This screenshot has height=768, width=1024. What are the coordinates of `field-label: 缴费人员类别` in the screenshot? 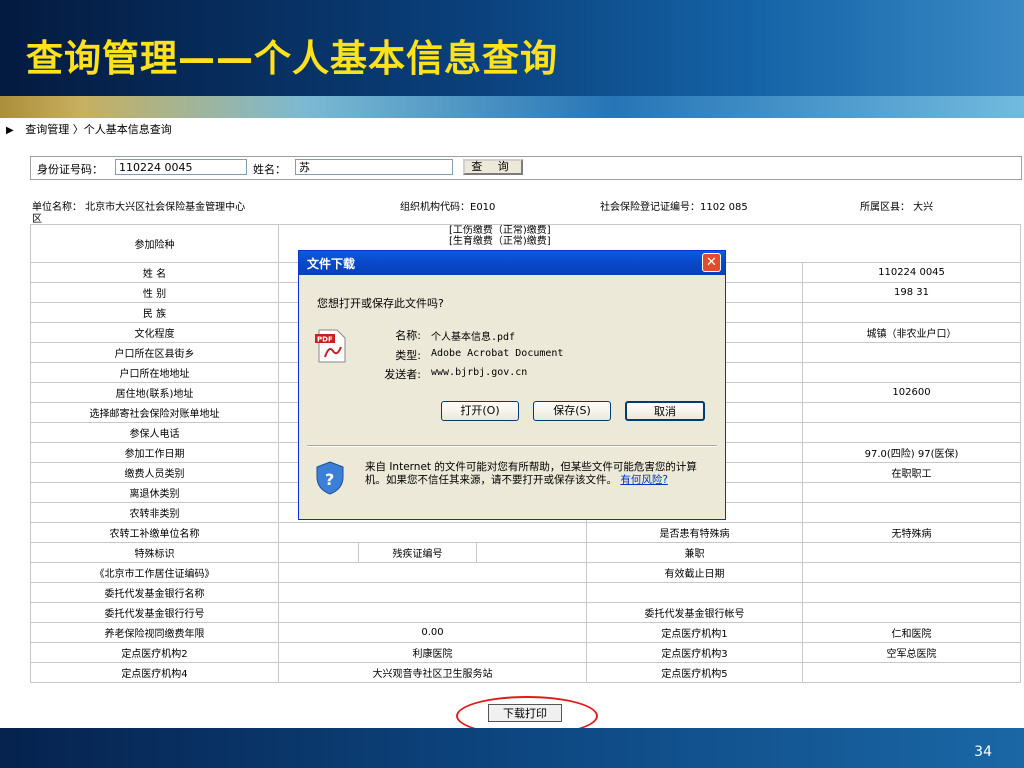 It's located at (154, 472).